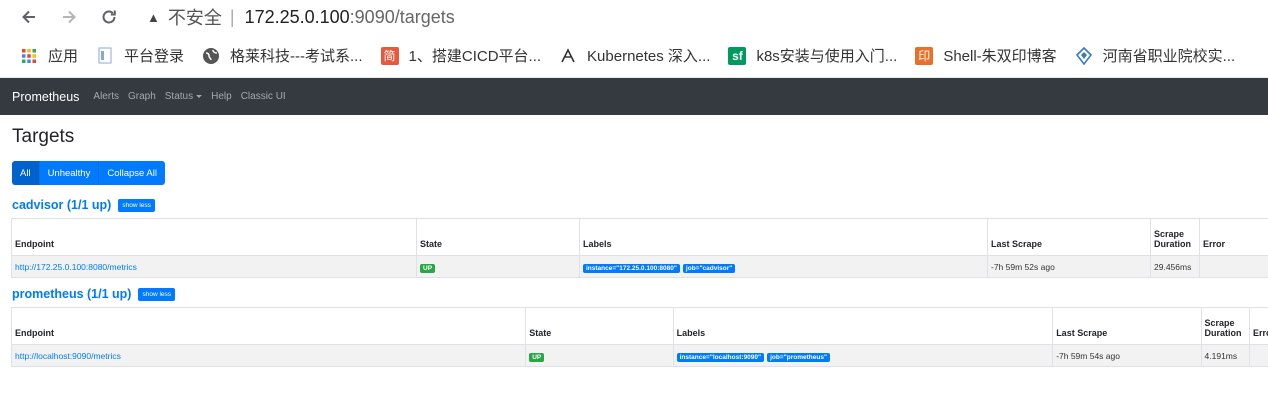 The height and width of the screenshot is (401, 1268). Describe the element at coordinates (297, 16) in the screenshot. I see `url-host: 172.25.0.100` at that location.